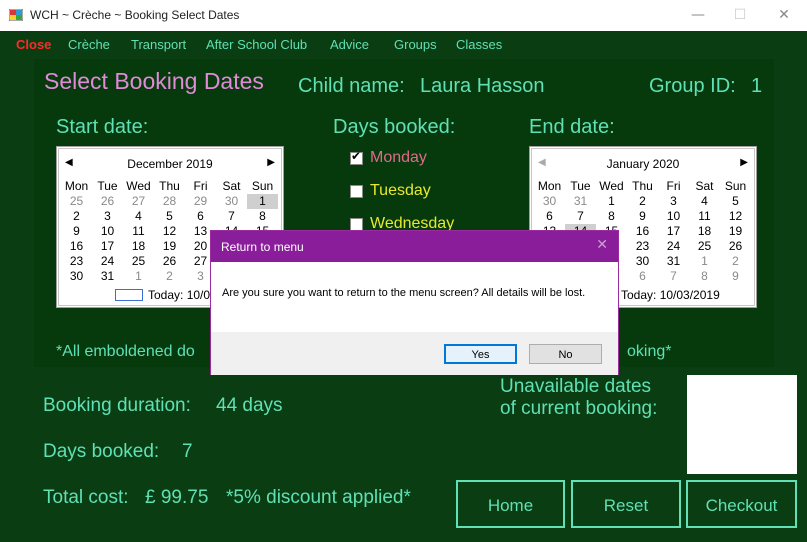 This screenshot has height=542, width=807. What do you see at coordinates (33, 44) in the screenshot?
I see `menu-close: Close` at bounding box center [33, 44].